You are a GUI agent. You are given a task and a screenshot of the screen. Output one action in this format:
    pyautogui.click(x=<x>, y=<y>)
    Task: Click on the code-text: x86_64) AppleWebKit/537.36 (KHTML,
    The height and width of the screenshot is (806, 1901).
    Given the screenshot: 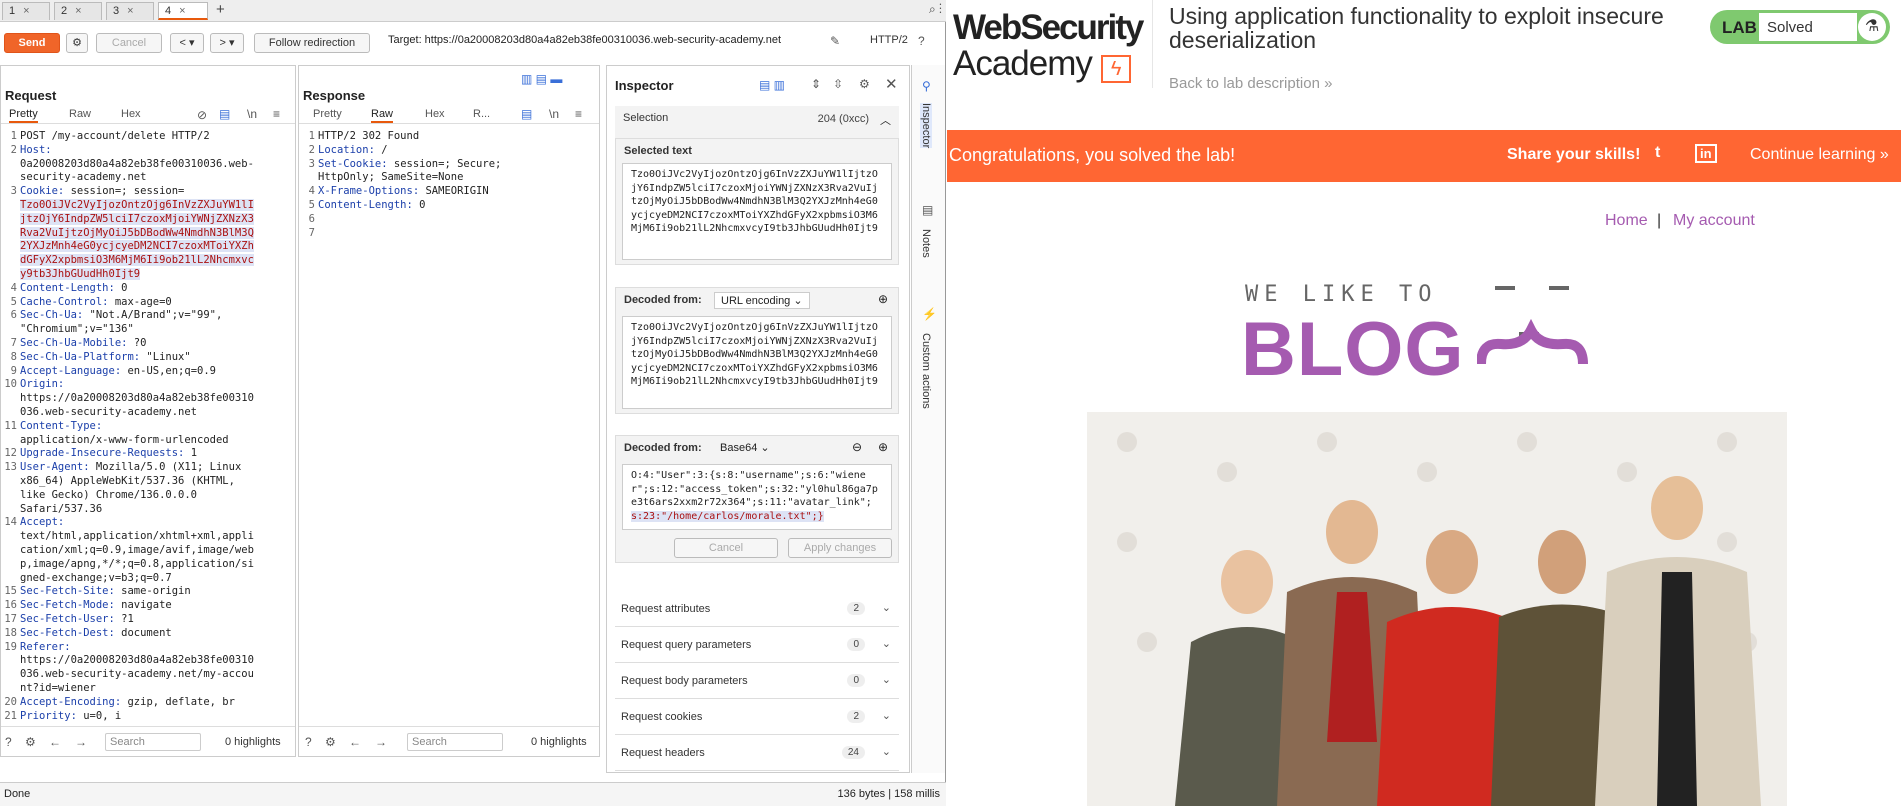 What is the action you would take?
    pyautogui.click(x=127, y=481)
    